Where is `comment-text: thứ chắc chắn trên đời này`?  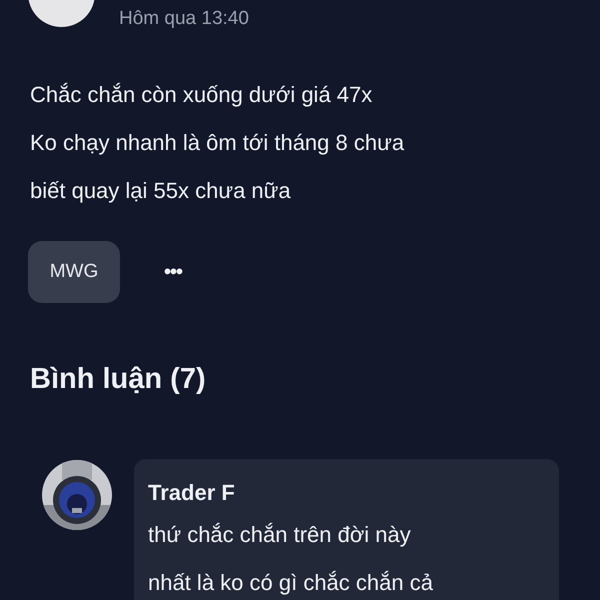 comment-text: thứ chắc chắn trên đời này is located at coordinates (280, 535).